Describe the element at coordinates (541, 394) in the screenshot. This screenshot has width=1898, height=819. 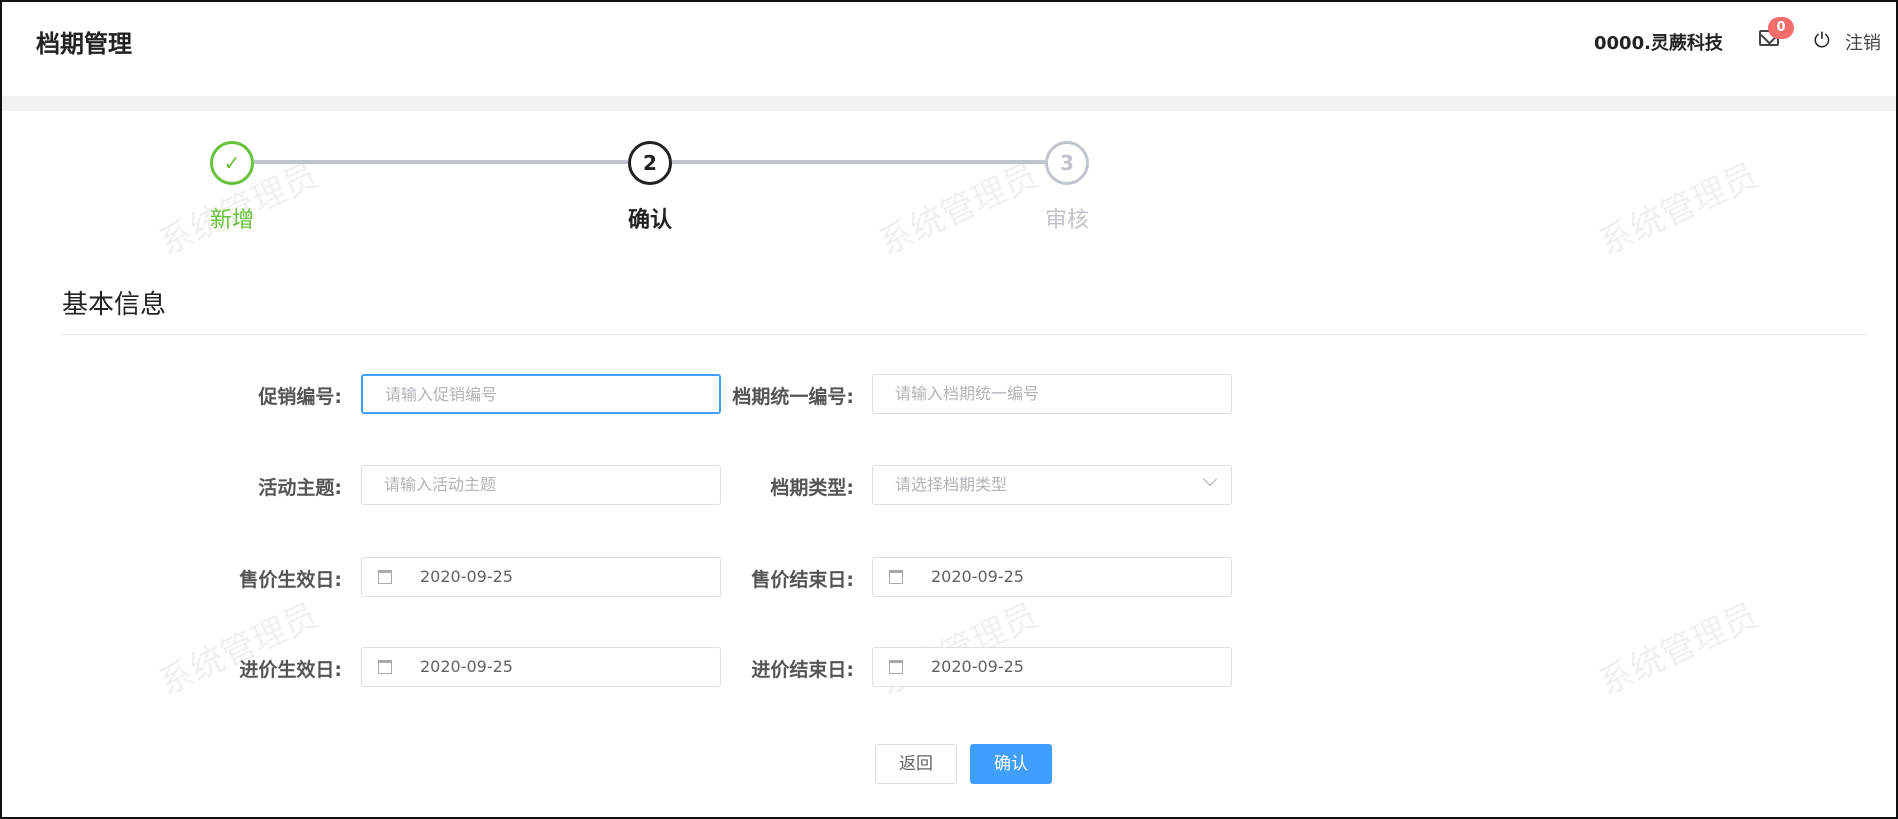
I see `promo-no-input: 请输入促销编号` at that location.